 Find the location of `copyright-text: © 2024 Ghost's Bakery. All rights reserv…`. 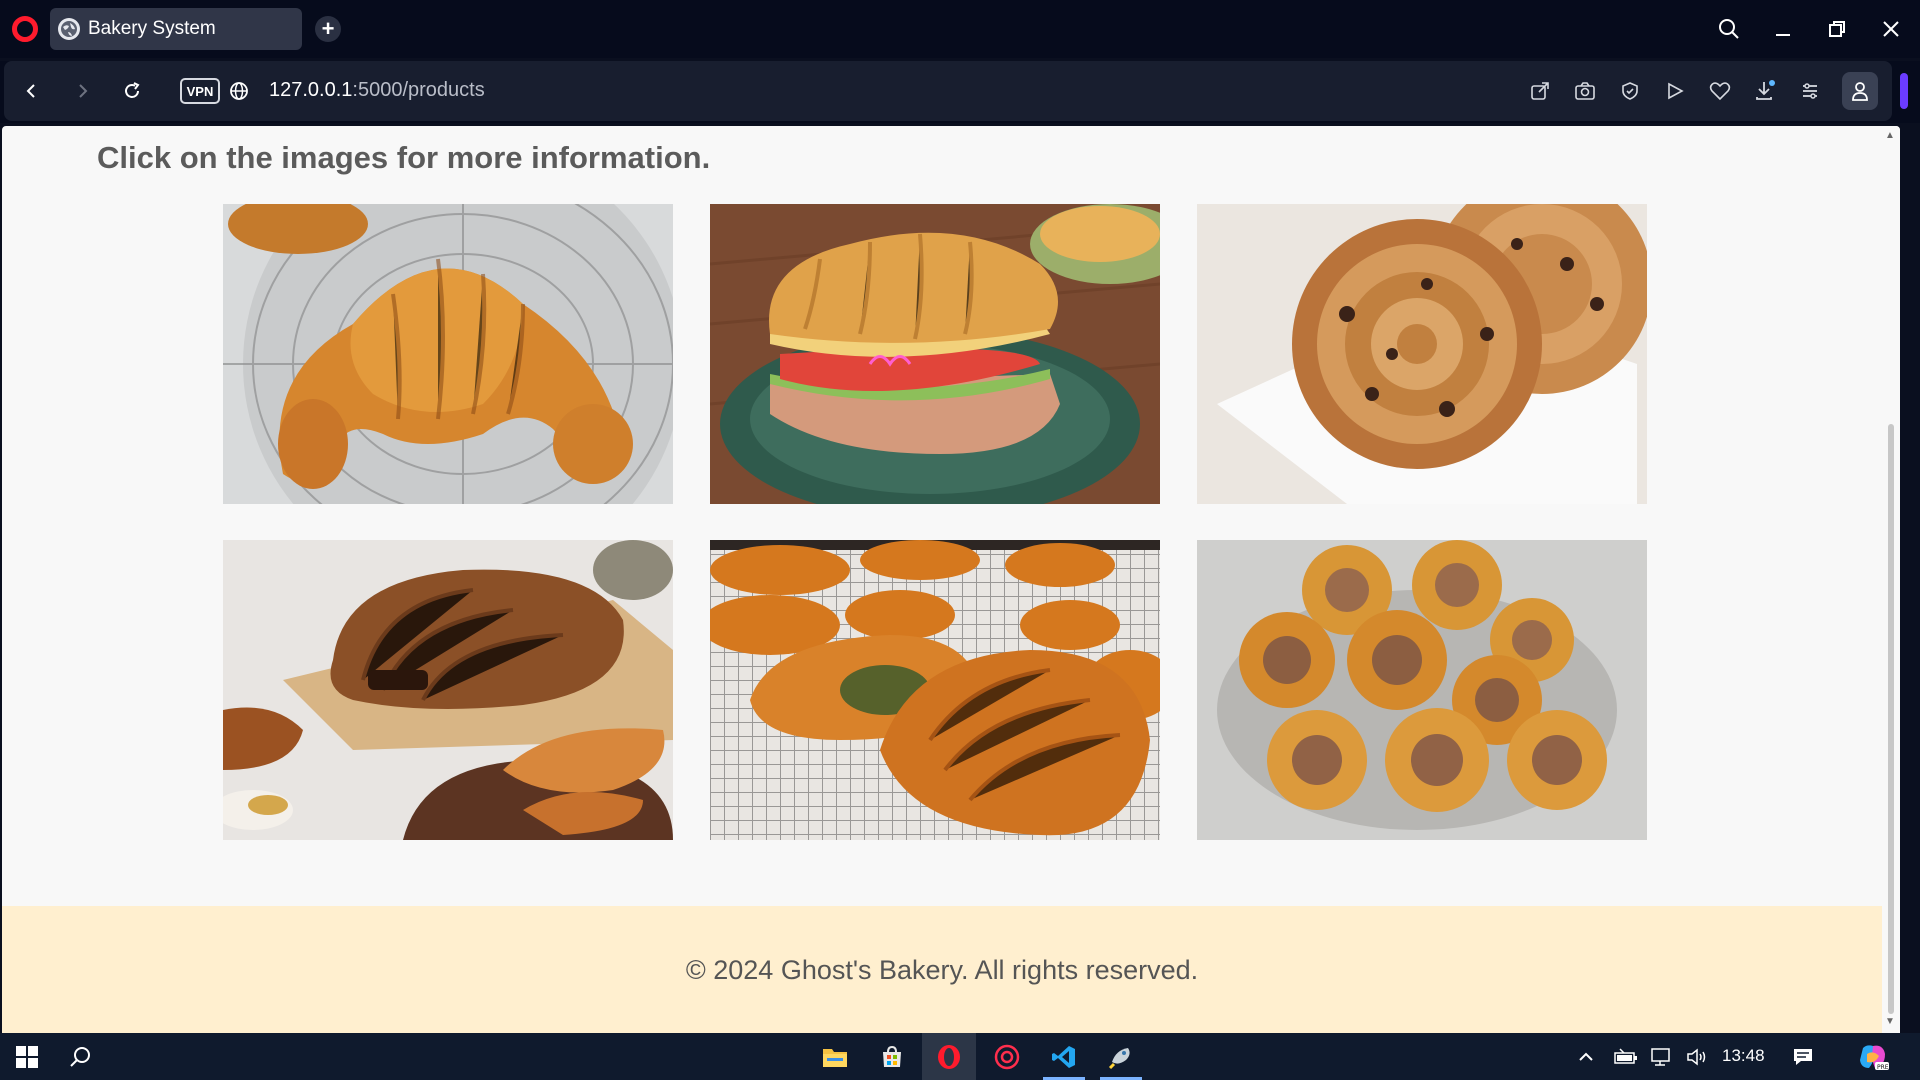

copyright-text: © 2024 Ghost's Bakery. All rights reserv… is located at coordinates (942, 970).